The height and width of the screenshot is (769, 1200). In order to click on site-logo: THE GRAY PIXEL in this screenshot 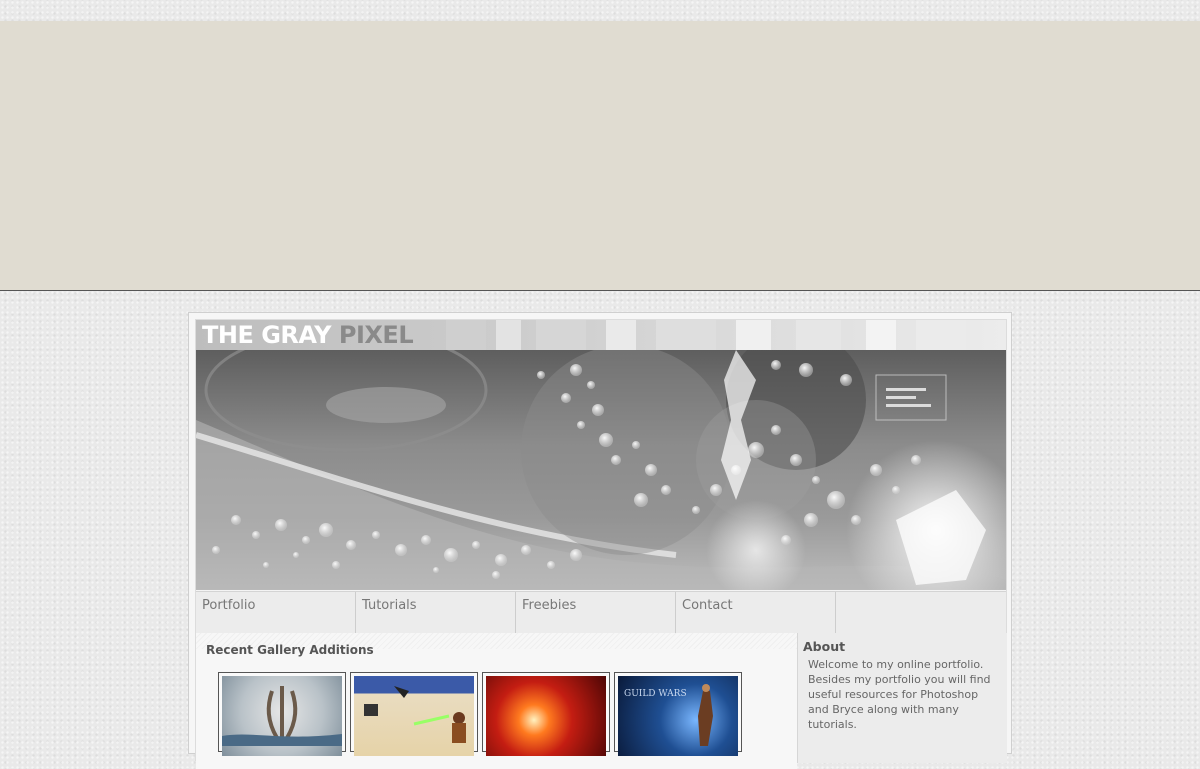, I will do `click(308, 335)`.